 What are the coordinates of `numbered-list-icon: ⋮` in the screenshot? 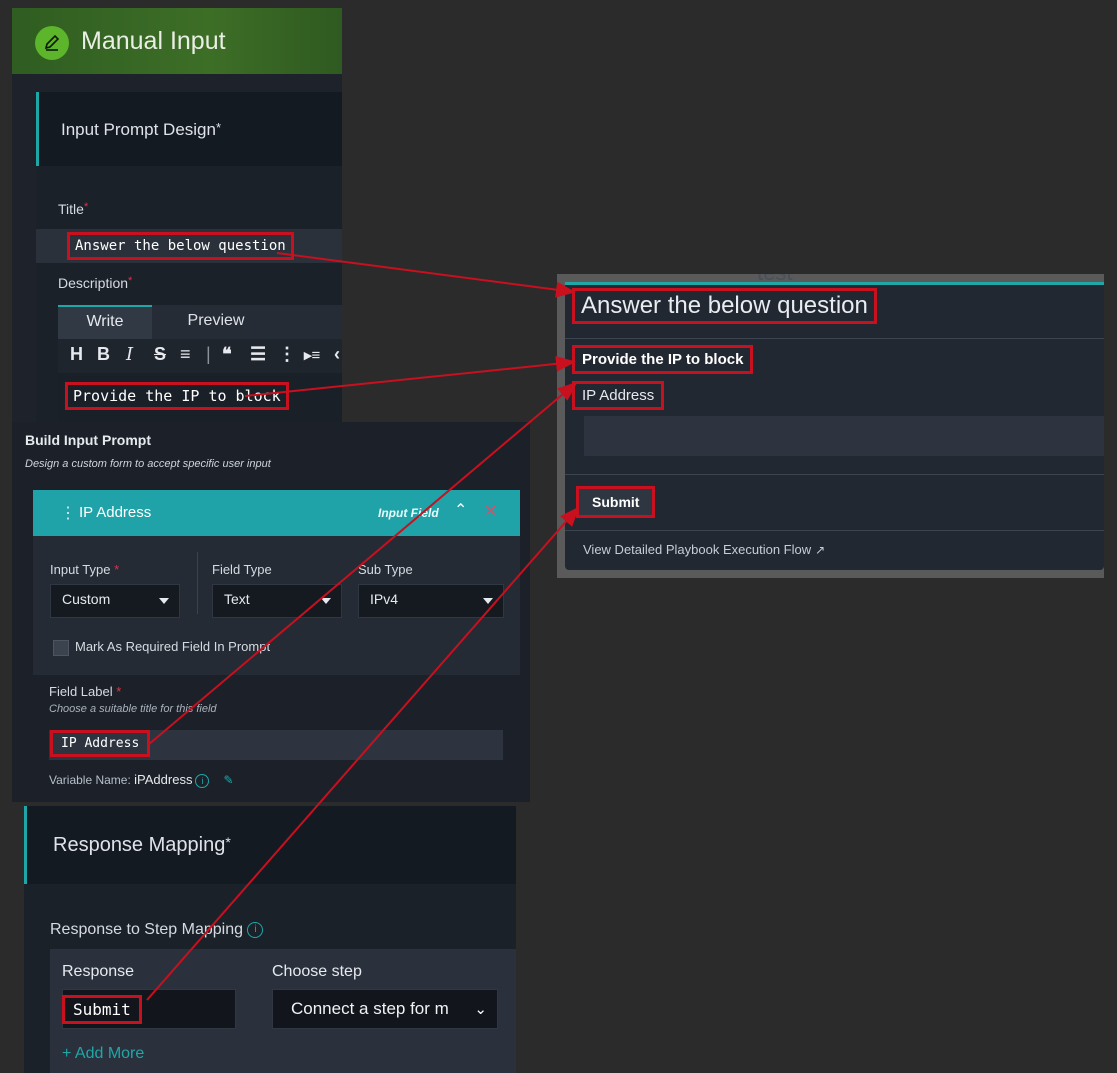 It's located at (287, 354).